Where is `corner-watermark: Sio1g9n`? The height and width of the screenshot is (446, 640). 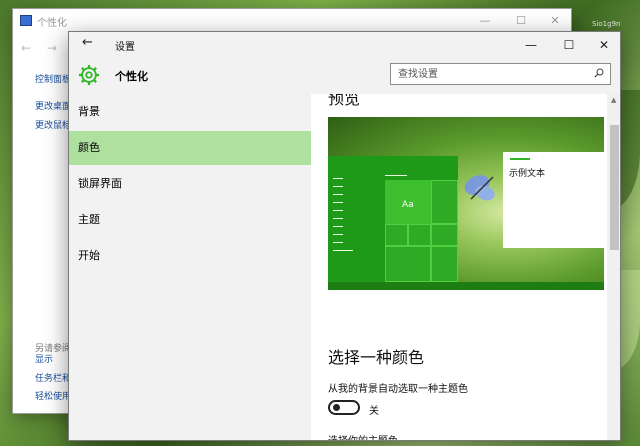 corner-watermark: Sio1g9n is located at coordinates (606, 24).